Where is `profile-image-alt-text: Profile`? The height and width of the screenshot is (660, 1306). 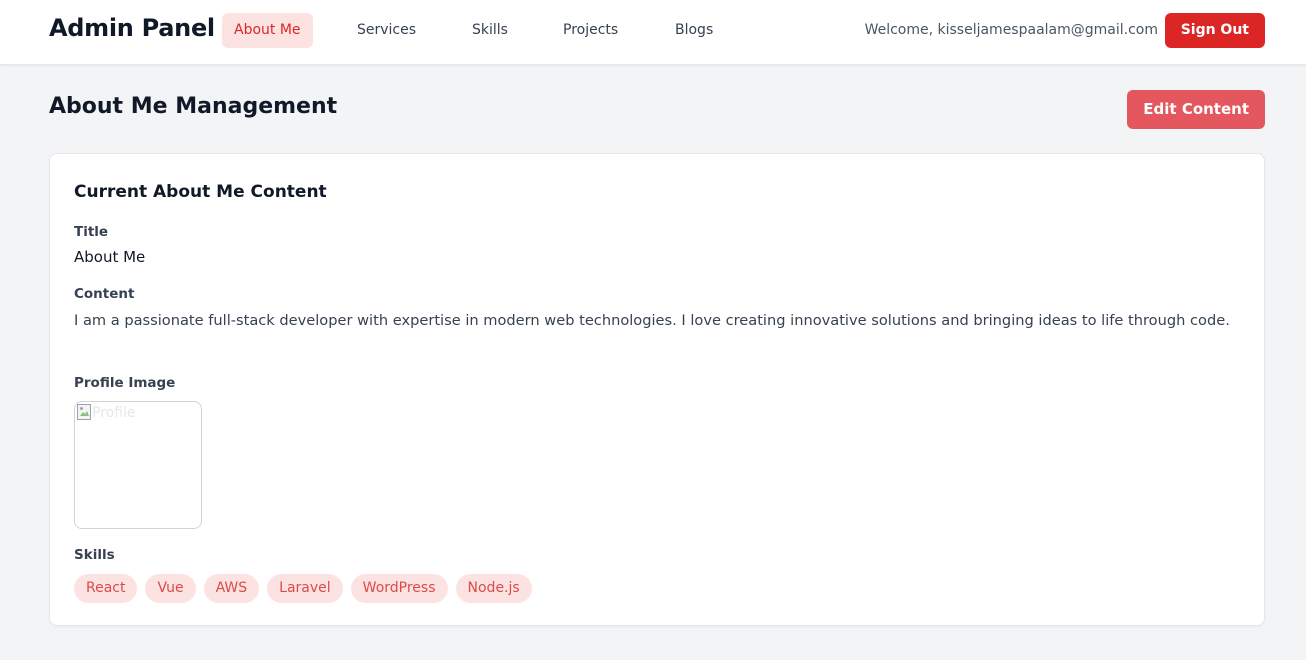 profile-image-alt-text: Profile is located at coordinates (114, 413).